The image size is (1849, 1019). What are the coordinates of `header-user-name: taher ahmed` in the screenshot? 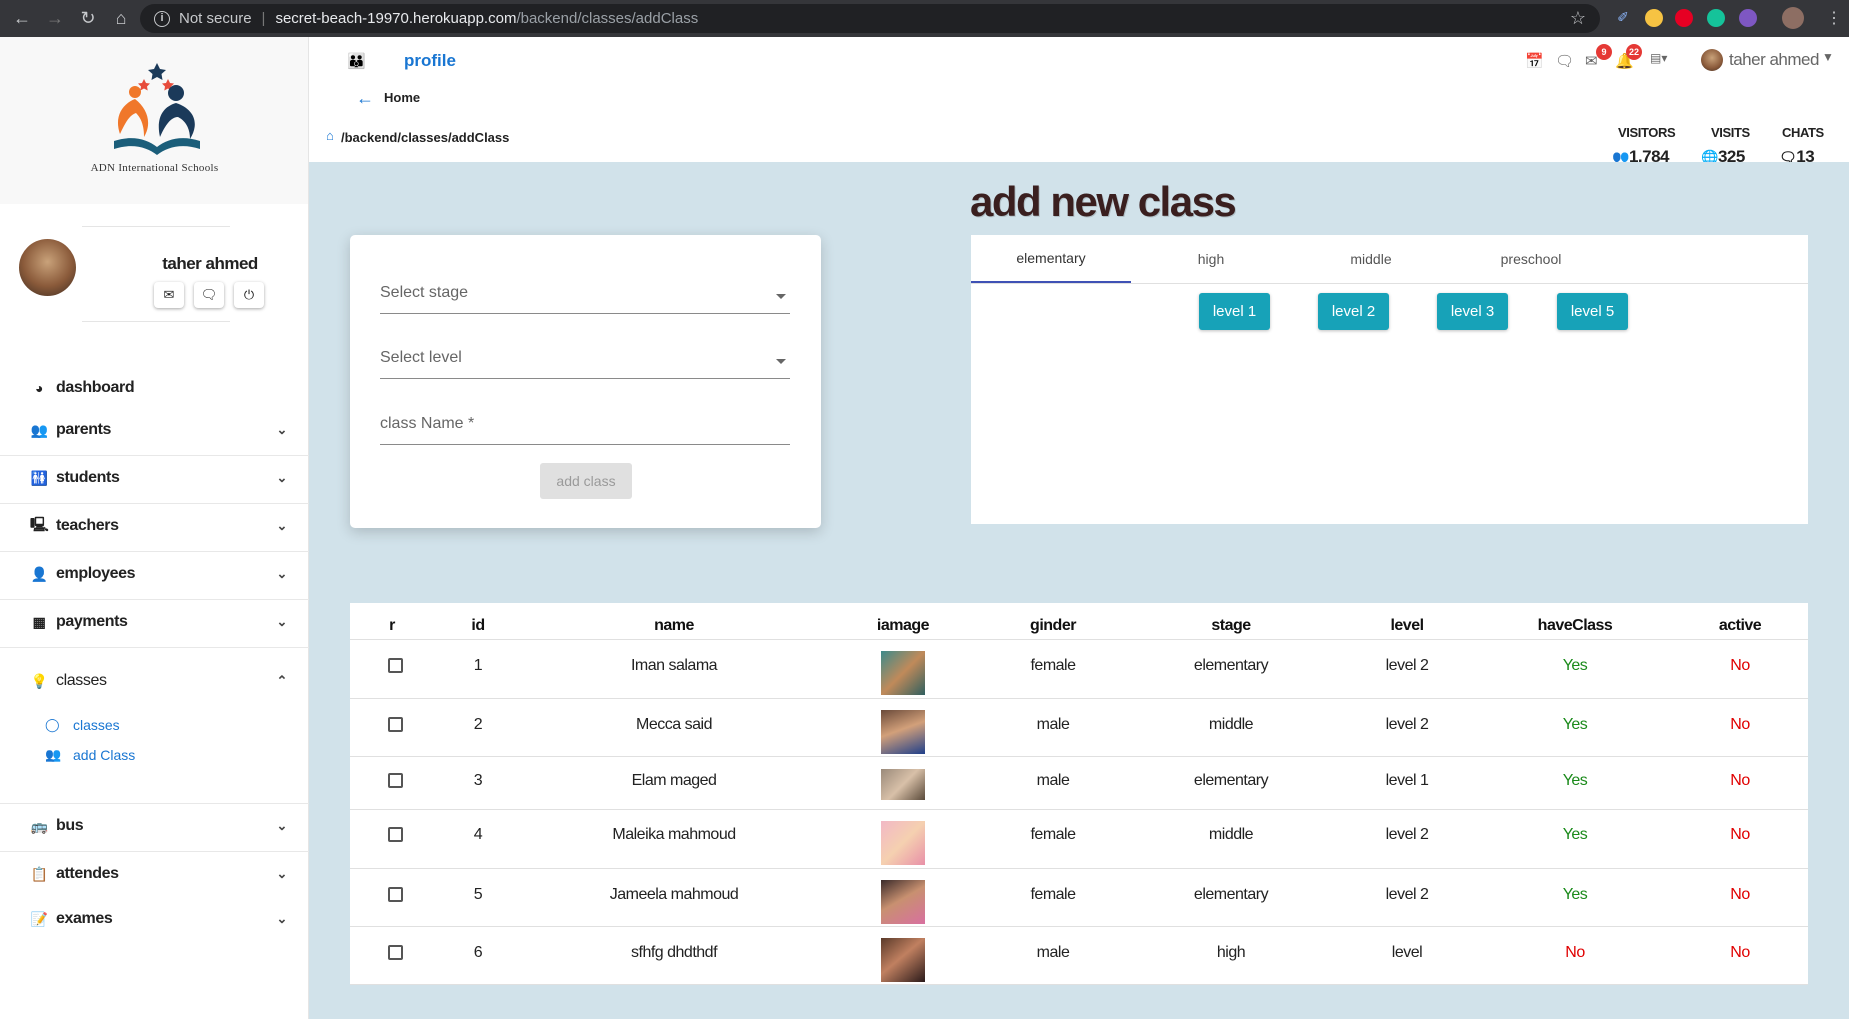 It's located at (1774, 60).